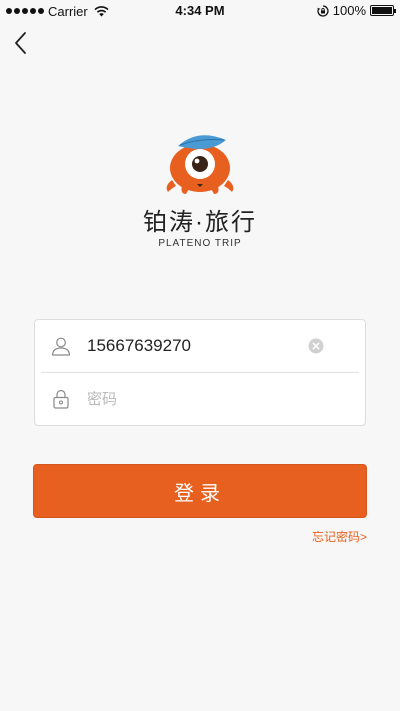 The image size is (400, 711). I want to click on login-form, so click(200, 372).